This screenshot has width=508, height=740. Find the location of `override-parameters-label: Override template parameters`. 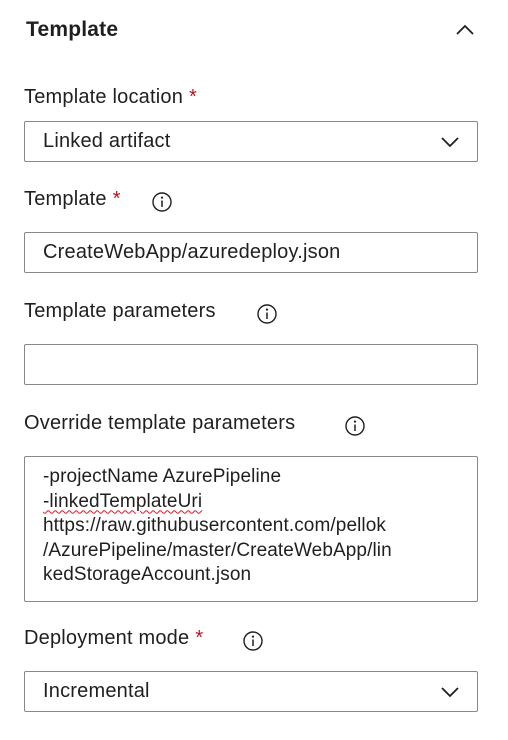

override-parameters-label: Override template parameters is located at coordinates (159, 423).